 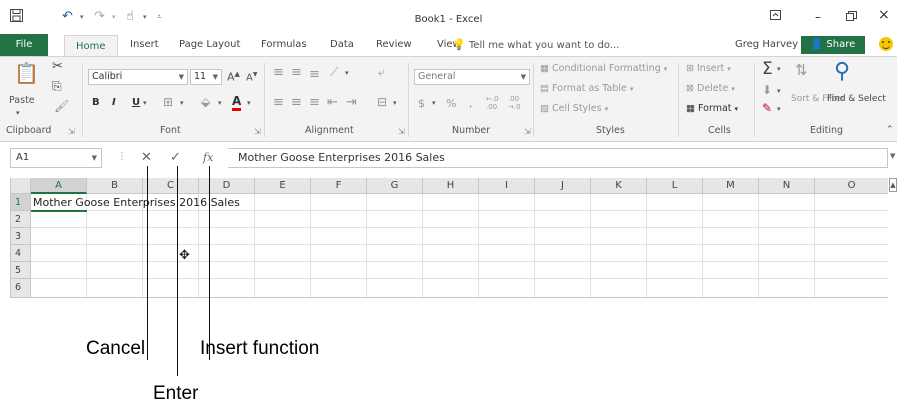 I want to click on tab-review: Review, so click(x=394, y=45).